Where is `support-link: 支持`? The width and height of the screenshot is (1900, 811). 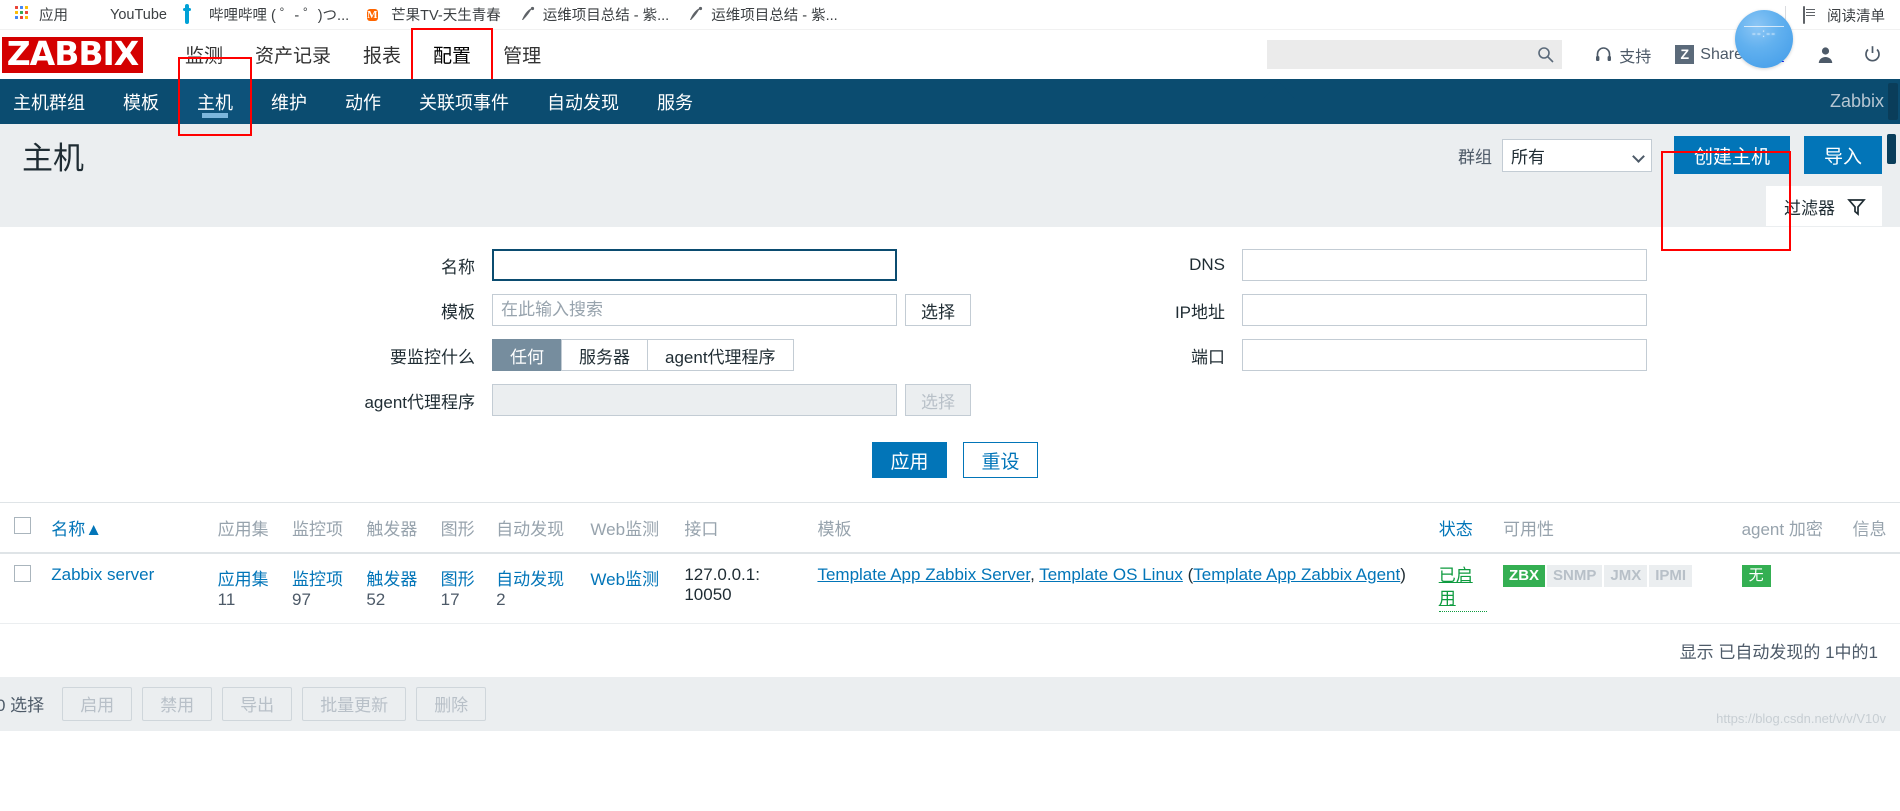
support-link: 支持 is located at coordinates (1622, 55).